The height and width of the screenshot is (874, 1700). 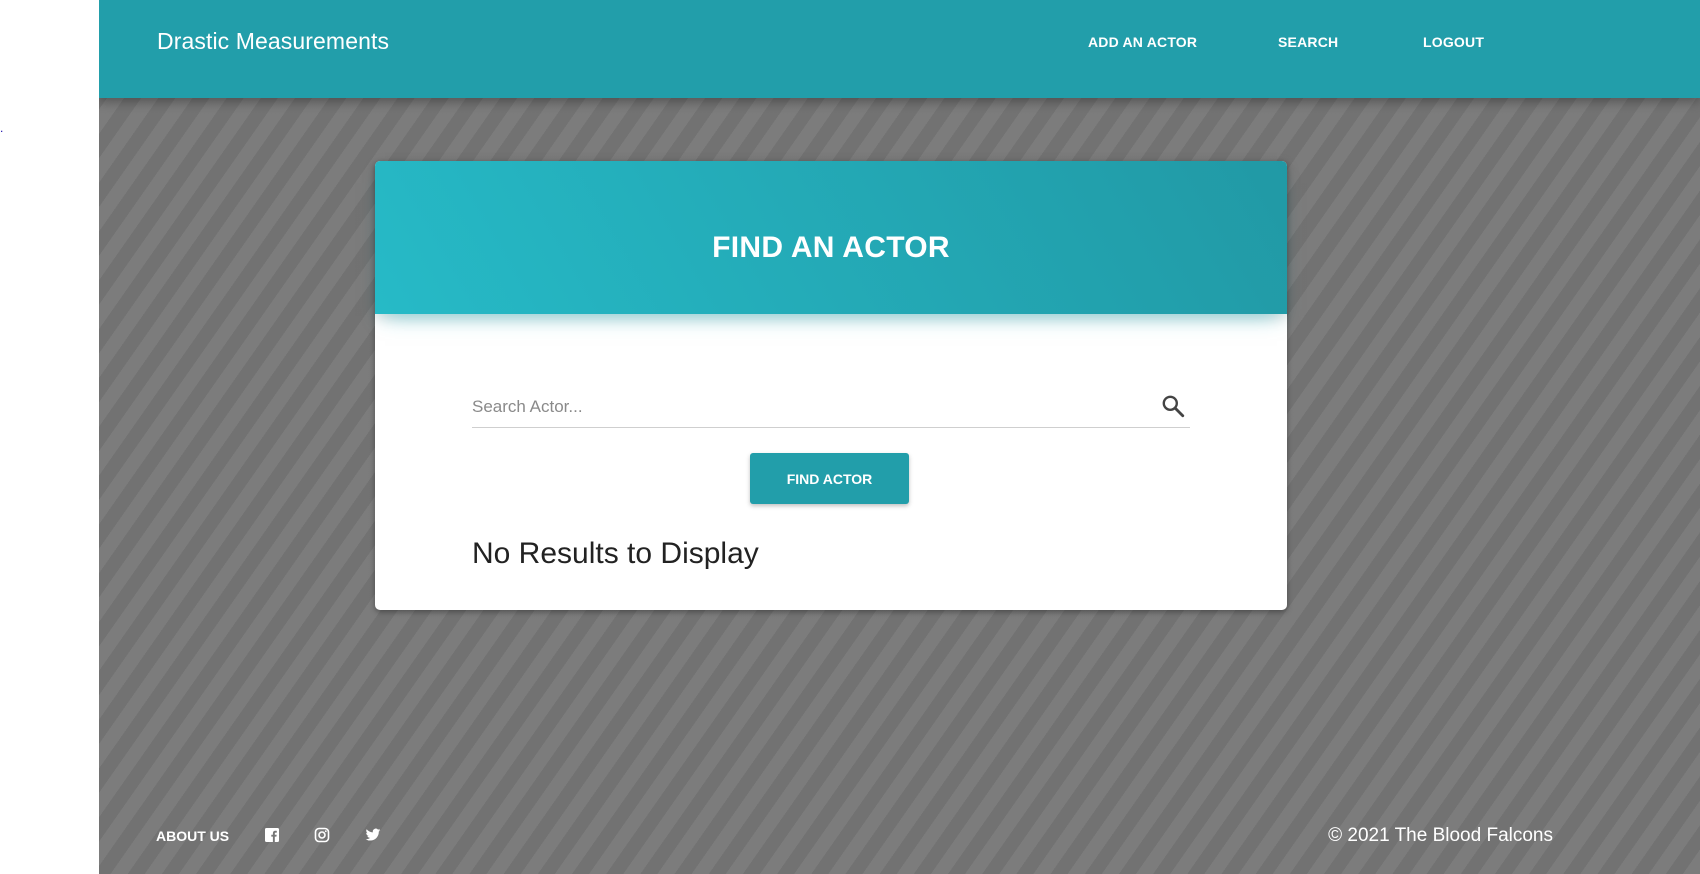 I want to click on search-field, so click(x=831, y=406).